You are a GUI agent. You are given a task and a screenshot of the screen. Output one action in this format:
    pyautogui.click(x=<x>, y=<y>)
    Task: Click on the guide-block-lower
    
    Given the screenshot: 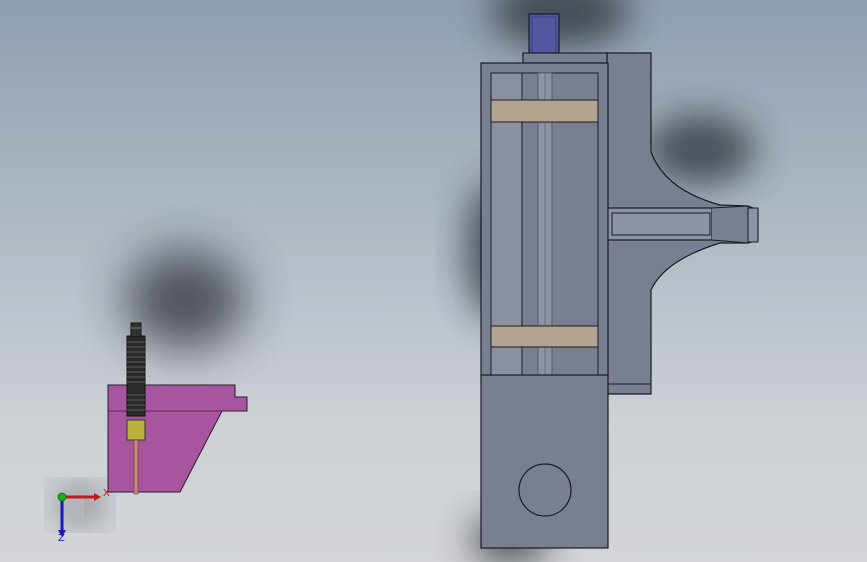 What is the action you would take?
    pyautogui.click(x=544, y=336)
    